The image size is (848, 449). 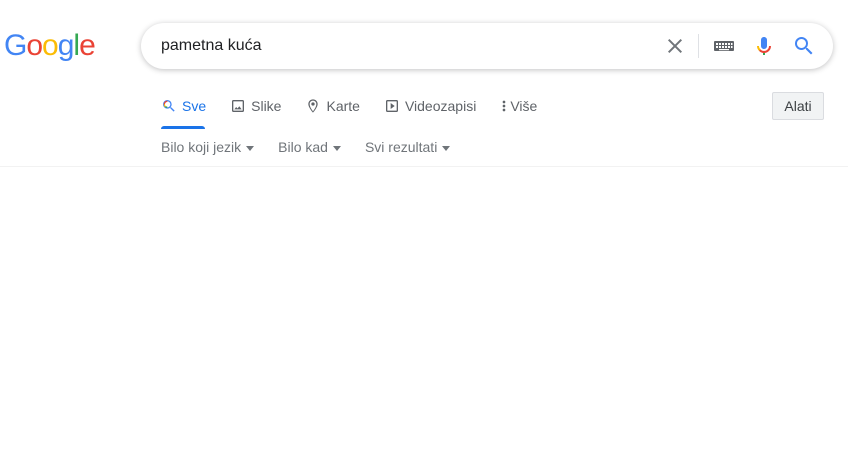 I want to click on tab-all: Sve, so click(x=184, y=112).